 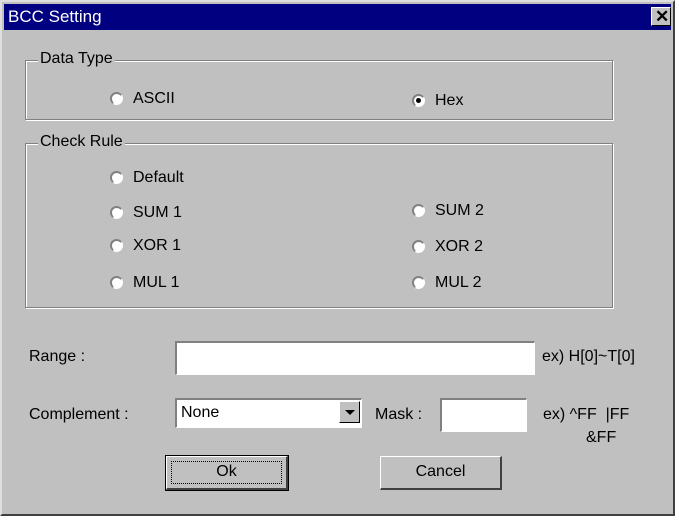 I want to click on mul1-radio-label: MUL 1, so click(x=156, y=282).